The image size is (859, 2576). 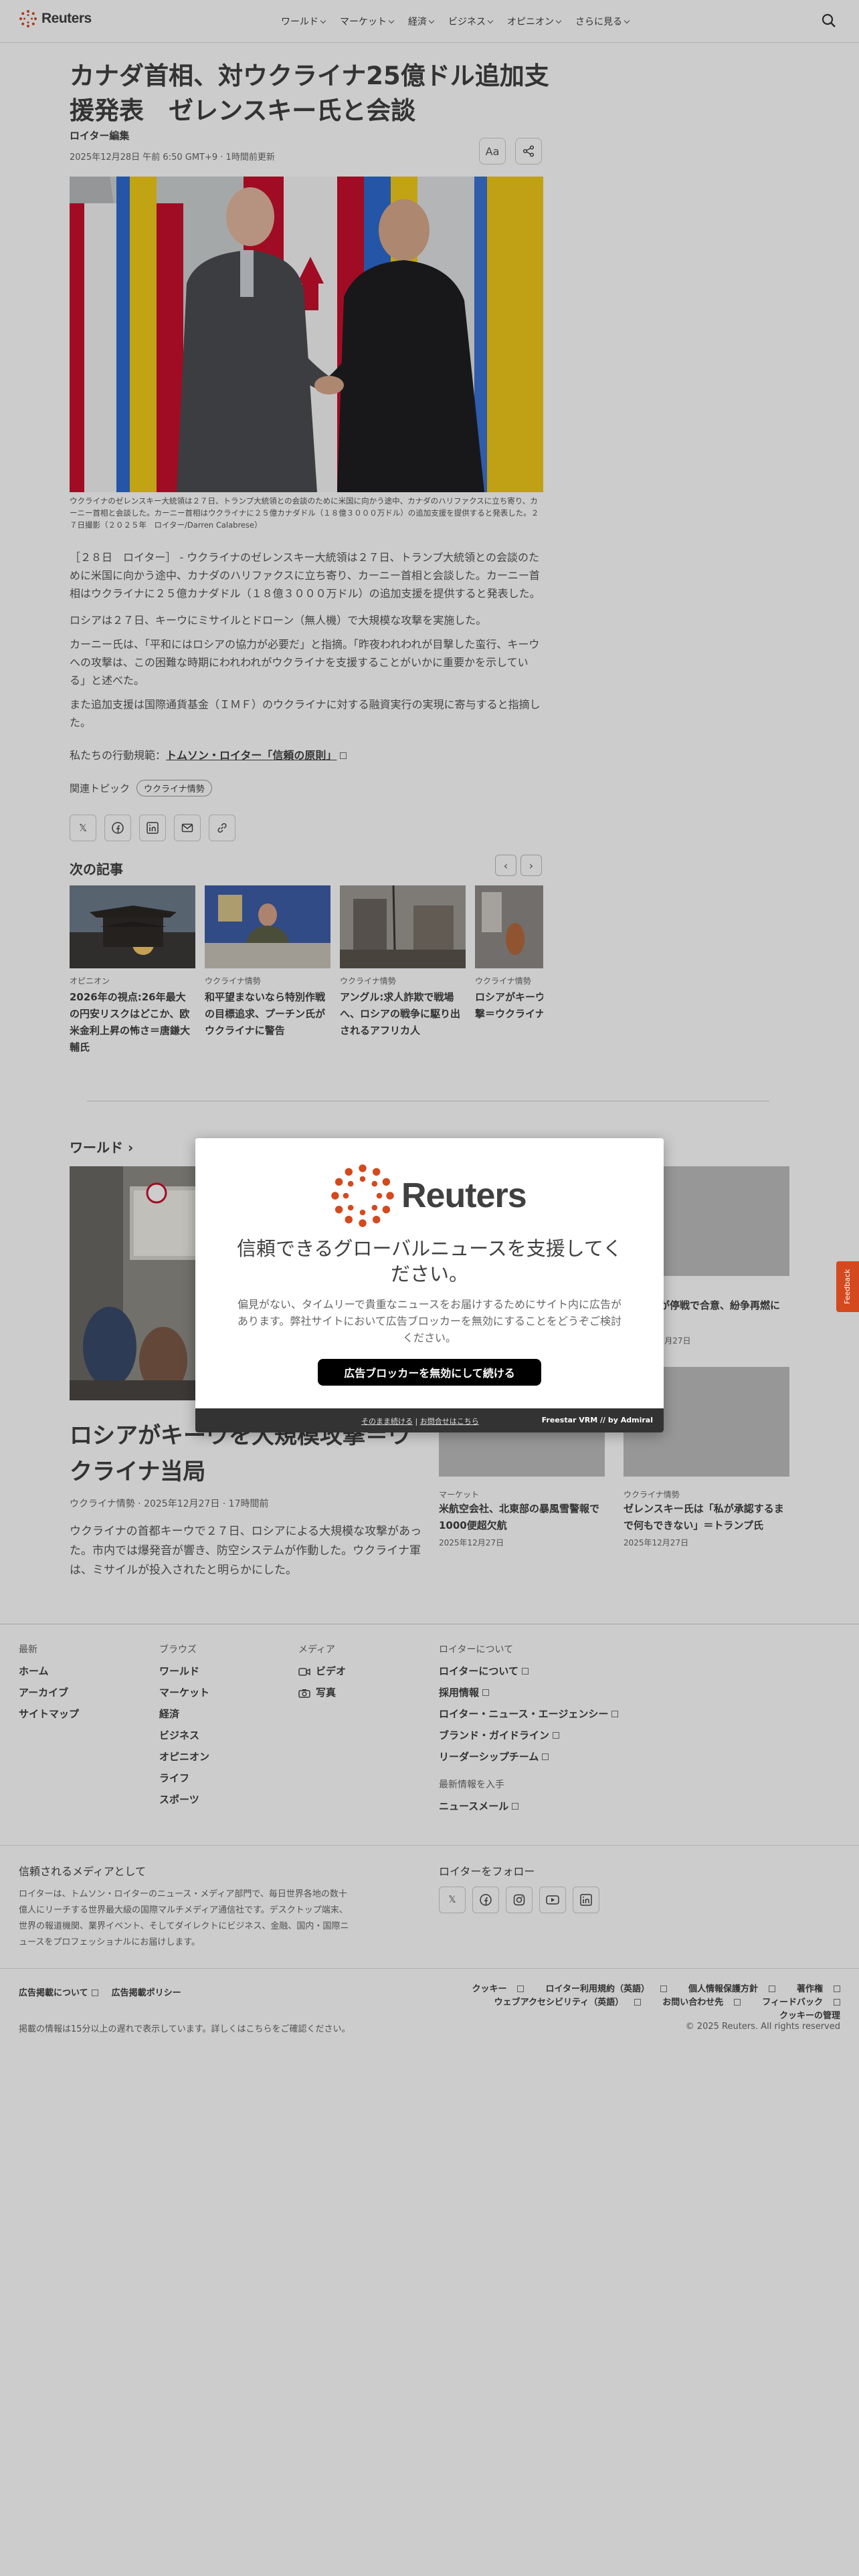 I want to click on footer-link: アーカイブ, so click(x=49, y=1693).